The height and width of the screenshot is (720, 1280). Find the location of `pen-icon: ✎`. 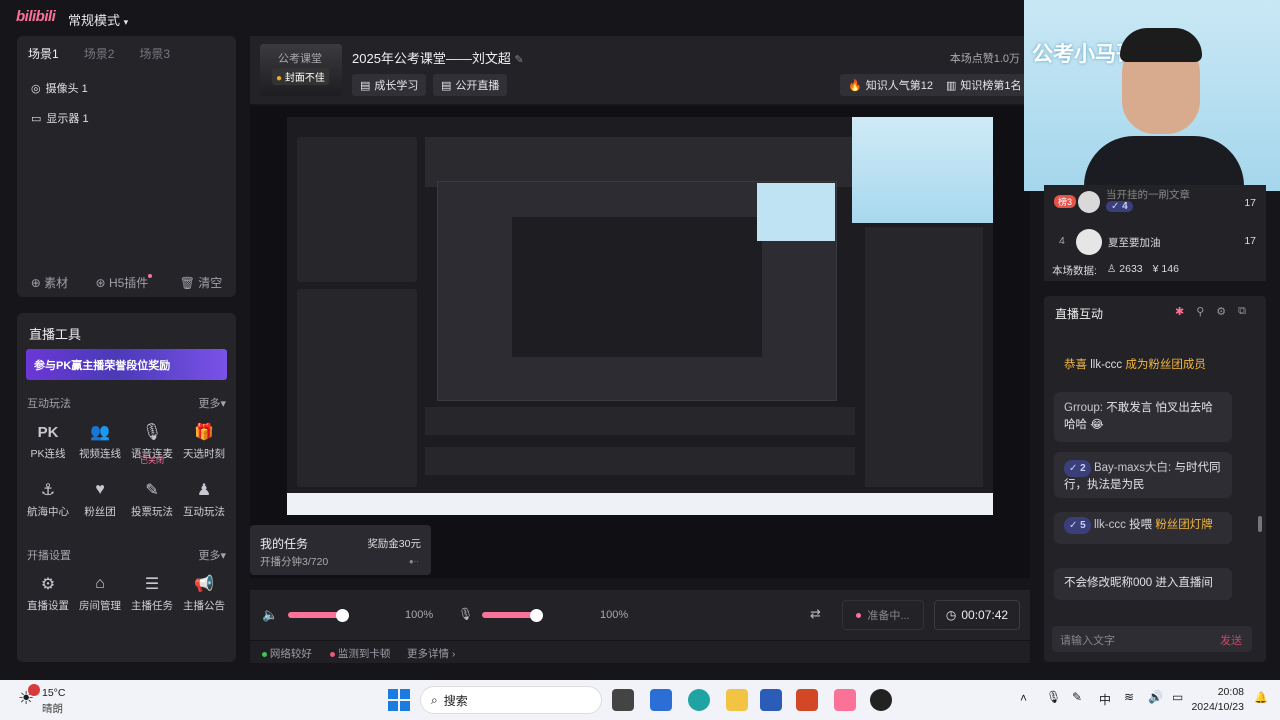

pen-icon: ✎ is located at coordinates (1077, 697).